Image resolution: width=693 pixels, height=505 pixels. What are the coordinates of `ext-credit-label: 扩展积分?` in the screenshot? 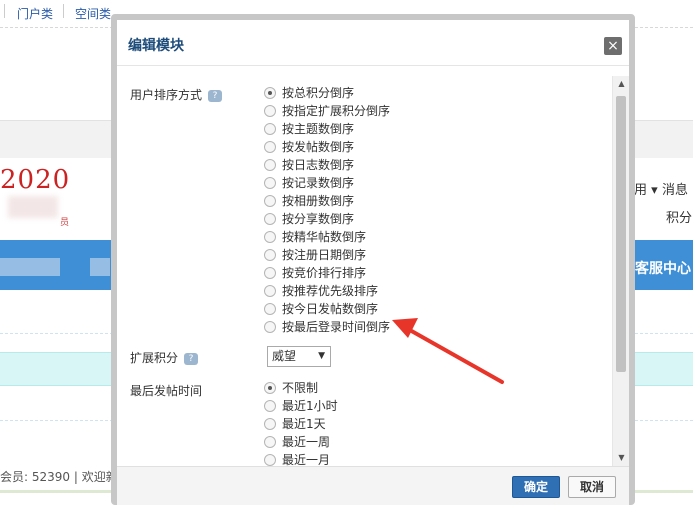 It's located at (164, 357).